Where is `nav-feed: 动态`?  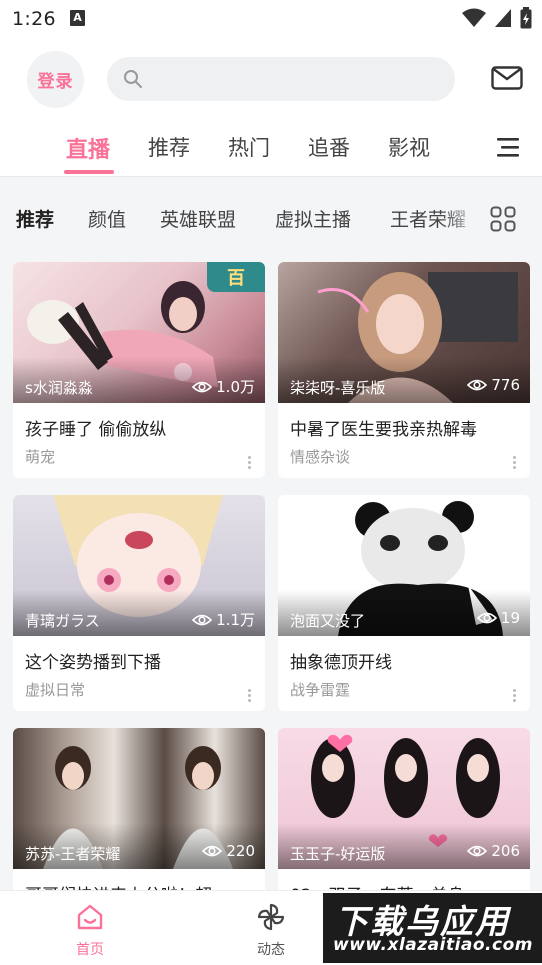 nav-feed: 动态 is located at coordinates (271, 928).